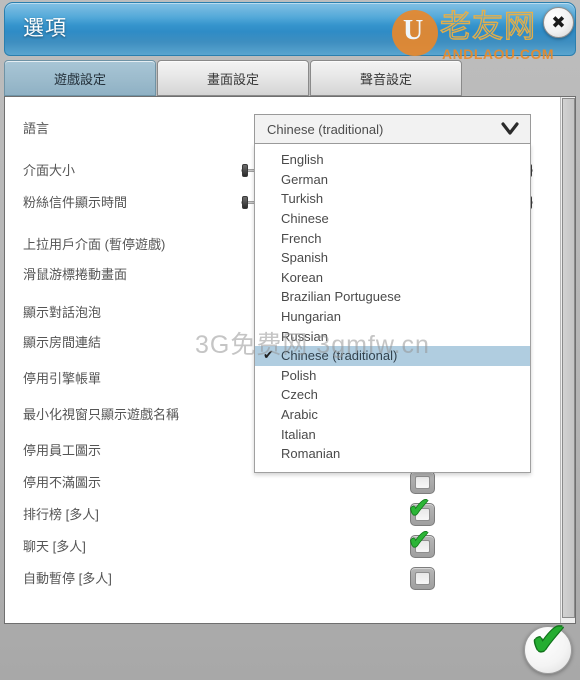 Image resolution: width=580 pixels, height=680 pixels. Describe the element at coordinates (62, 342) in the screenshot. I see `setting-label: 顯示房間連結` at that location.